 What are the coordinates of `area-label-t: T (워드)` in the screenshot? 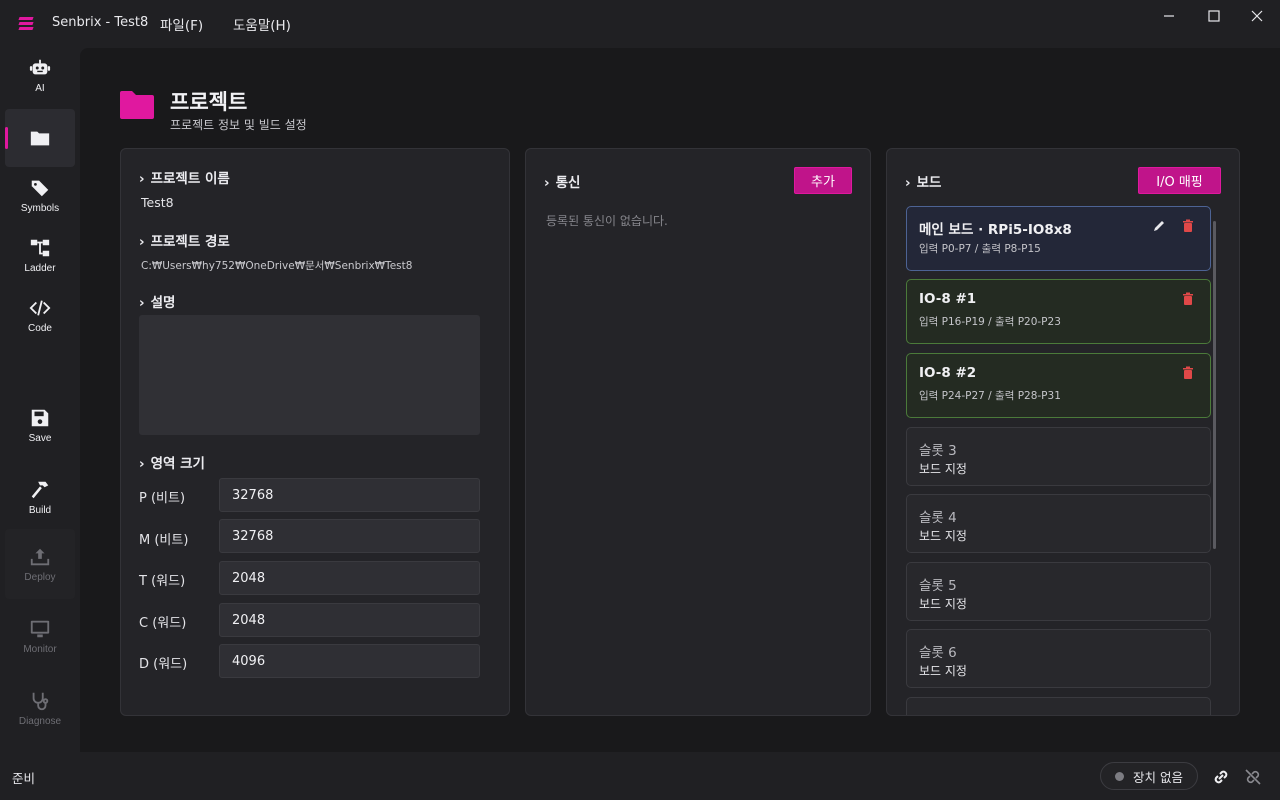 It's located at (162, 581).